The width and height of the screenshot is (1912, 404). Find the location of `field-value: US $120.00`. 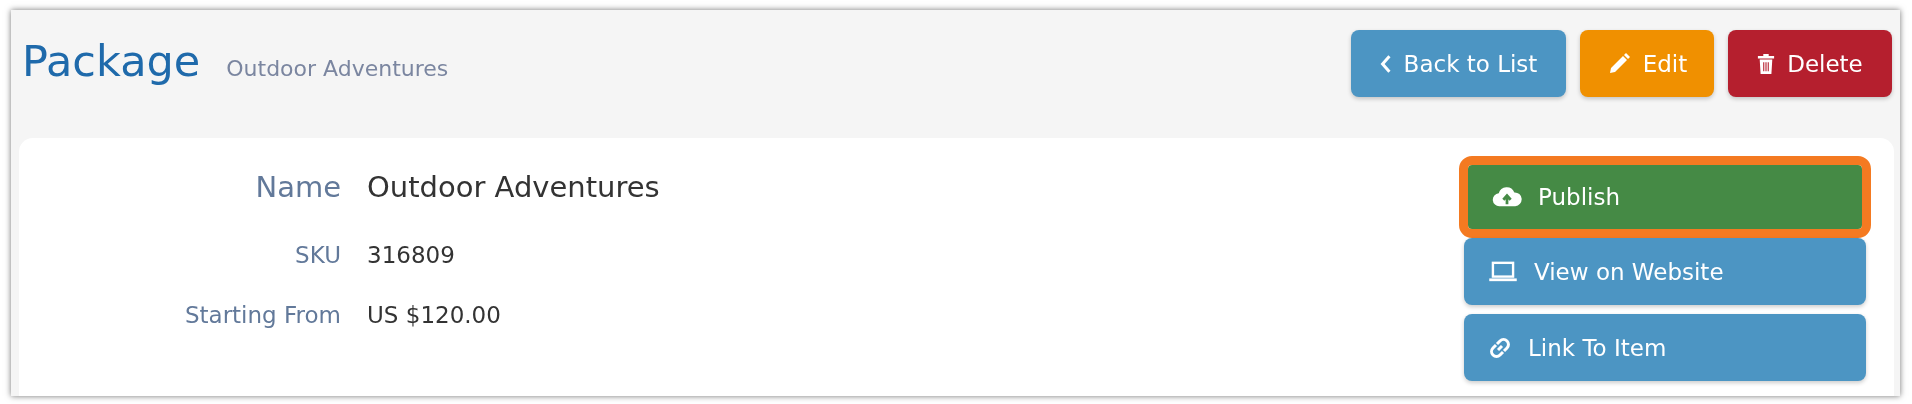

field-value: US $120.00 is located at coordinates (434, 315).